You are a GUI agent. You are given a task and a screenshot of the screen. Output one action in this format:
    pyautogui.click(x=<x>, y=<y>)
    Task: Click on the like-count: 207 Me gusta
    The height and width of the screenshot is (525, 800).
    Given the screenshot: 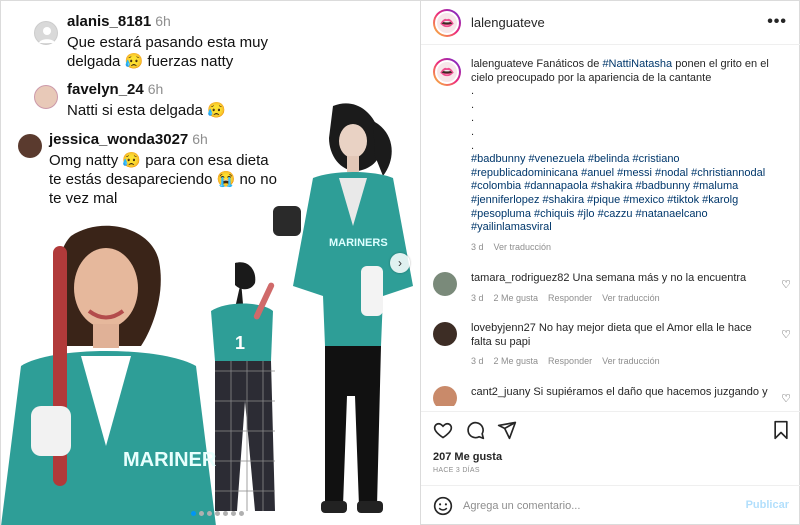 What is the action you would take?
    pyautogui.click(x=467, y=457)
    